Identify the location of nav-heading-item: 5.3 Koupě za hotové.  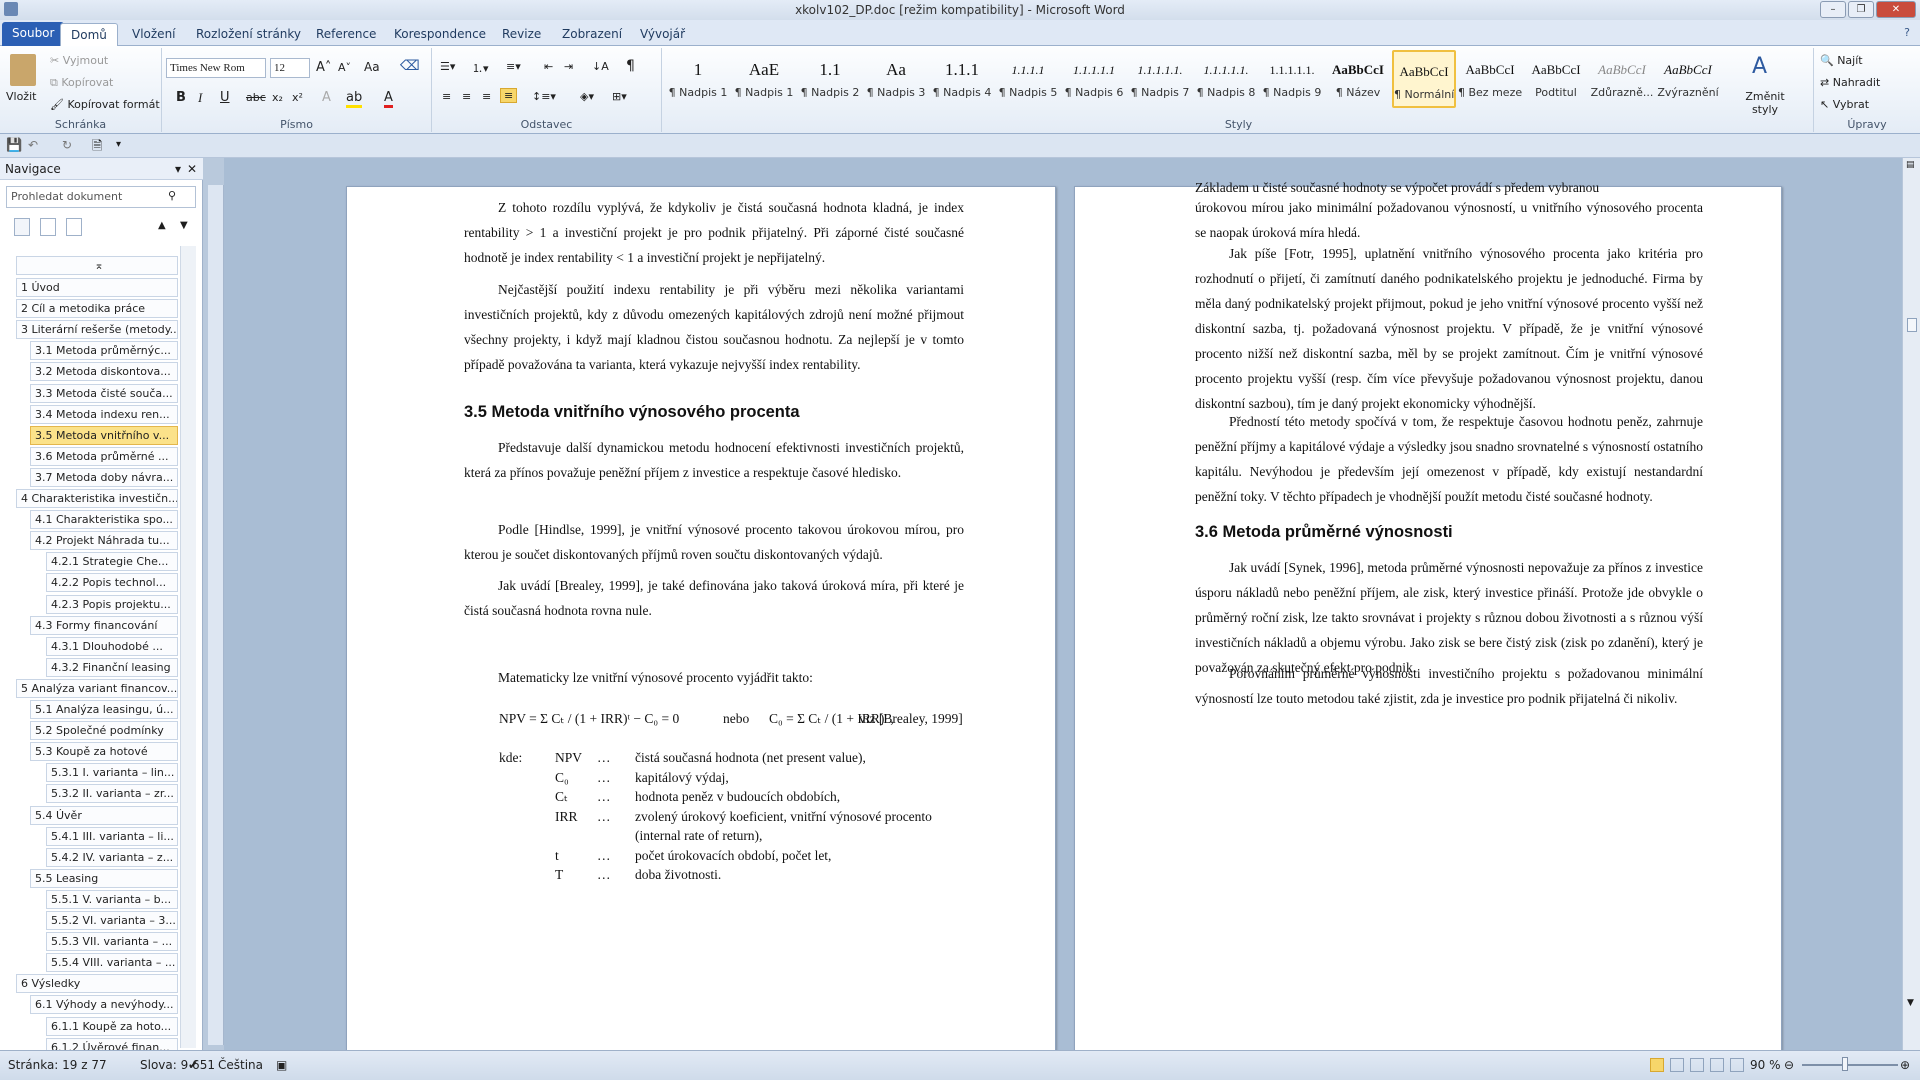
(104, 752).